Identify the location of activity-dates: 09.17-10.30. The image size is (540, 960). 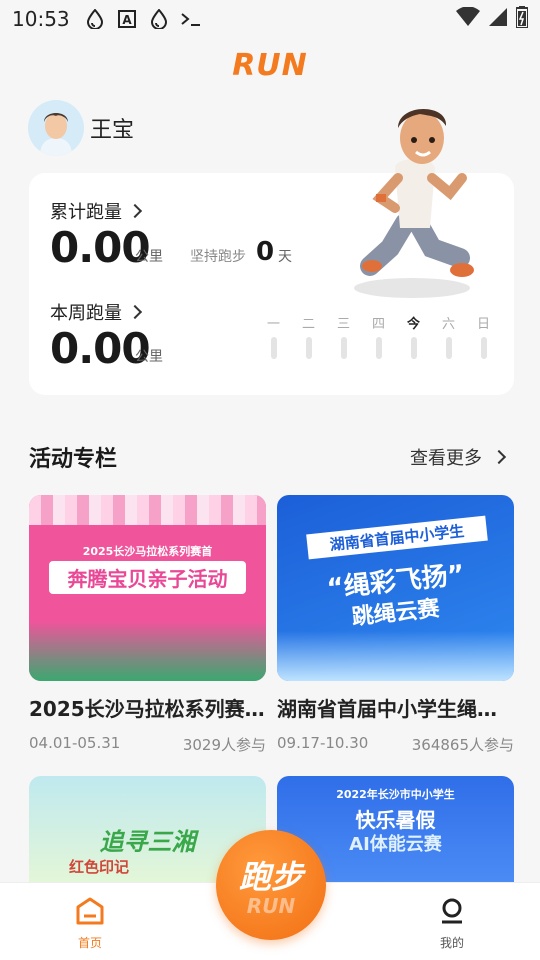
(323, 743).